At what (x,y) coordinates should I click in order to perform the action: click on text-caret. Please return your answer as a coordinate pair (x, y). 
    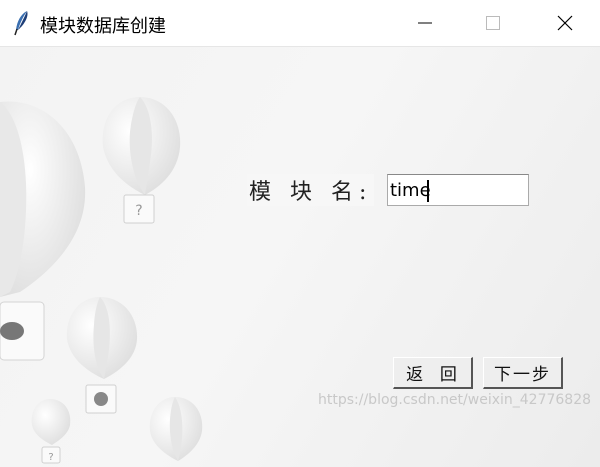
    Looking at the image, I should click on (428, 191).